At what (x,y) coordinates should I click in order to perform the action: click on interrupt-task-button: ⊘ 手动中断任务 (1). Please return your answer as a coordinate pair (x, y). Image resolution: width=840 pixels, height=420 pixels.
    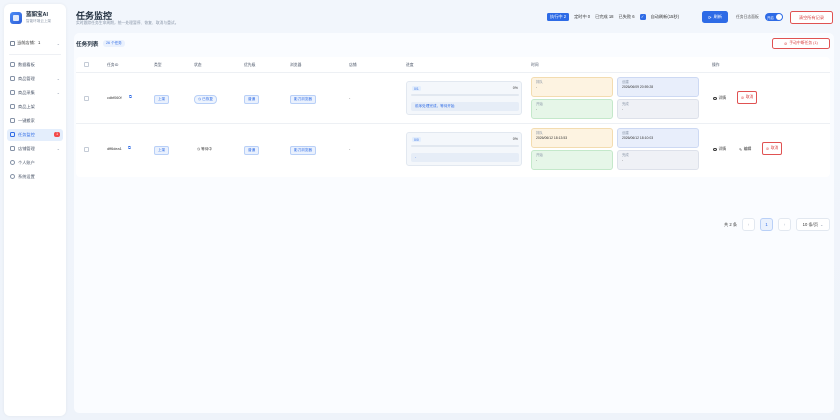
    Looking at the image, I should click on (801, 43).